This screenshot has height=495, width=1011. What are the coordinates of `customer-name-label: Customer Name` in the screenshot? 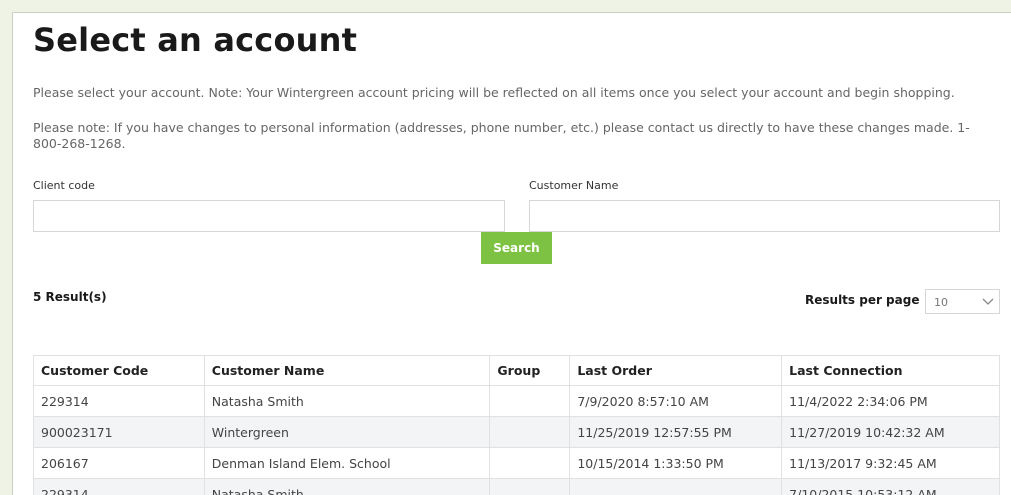 It's located at (574, 185).